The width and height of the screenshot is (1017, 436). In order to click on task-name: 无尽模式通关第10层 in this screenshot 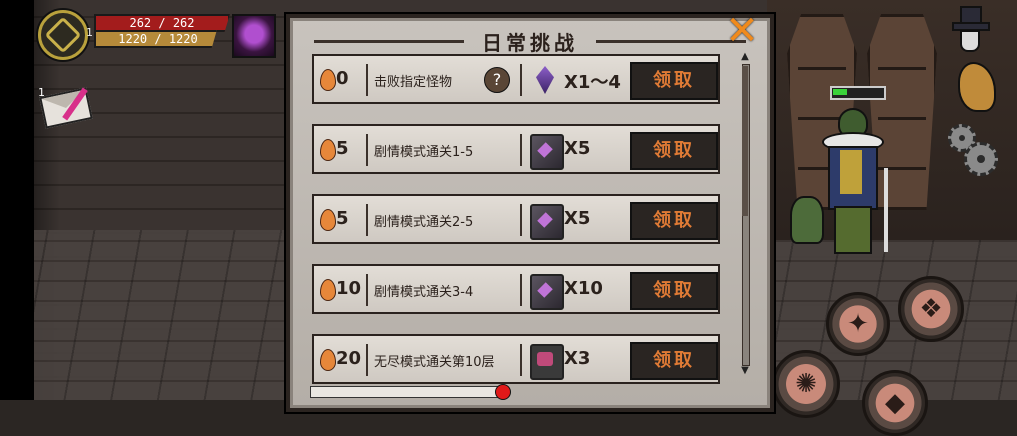, I will do `click(434, 362)`.